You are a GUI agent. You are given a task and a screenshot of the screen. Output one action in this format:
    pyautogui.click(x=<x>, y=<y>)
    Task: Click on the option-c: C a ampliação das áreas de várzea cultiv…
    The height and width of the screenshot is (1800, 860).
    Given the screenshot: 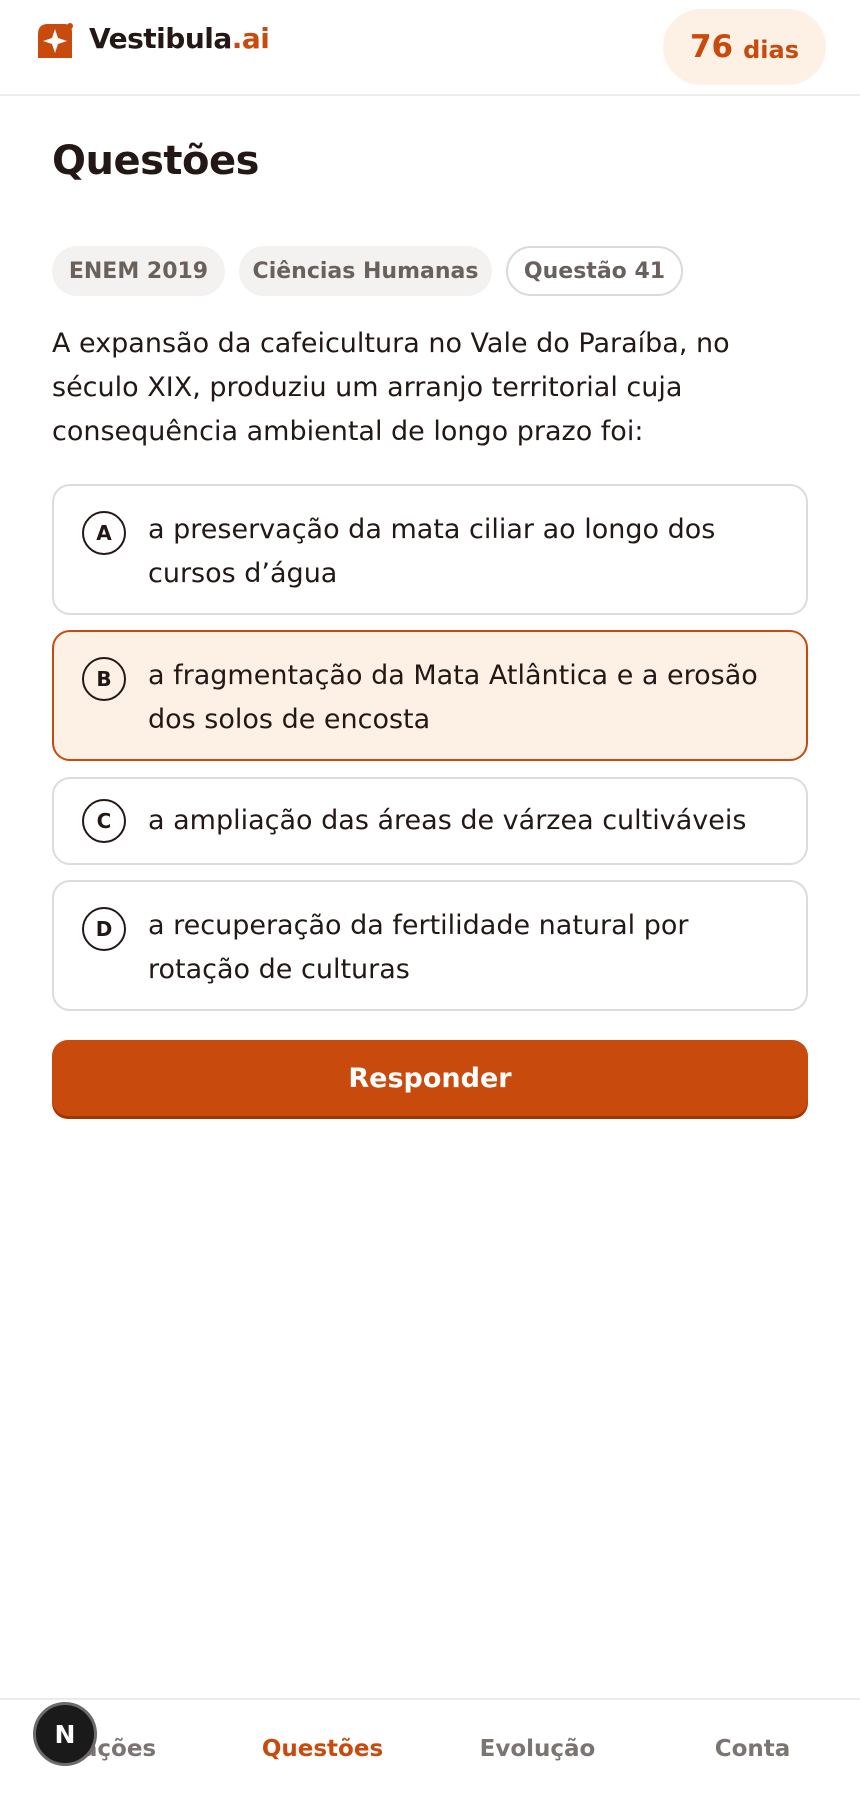 What is the action you would take?
    pyautogui.click(x=430, y=821)
    